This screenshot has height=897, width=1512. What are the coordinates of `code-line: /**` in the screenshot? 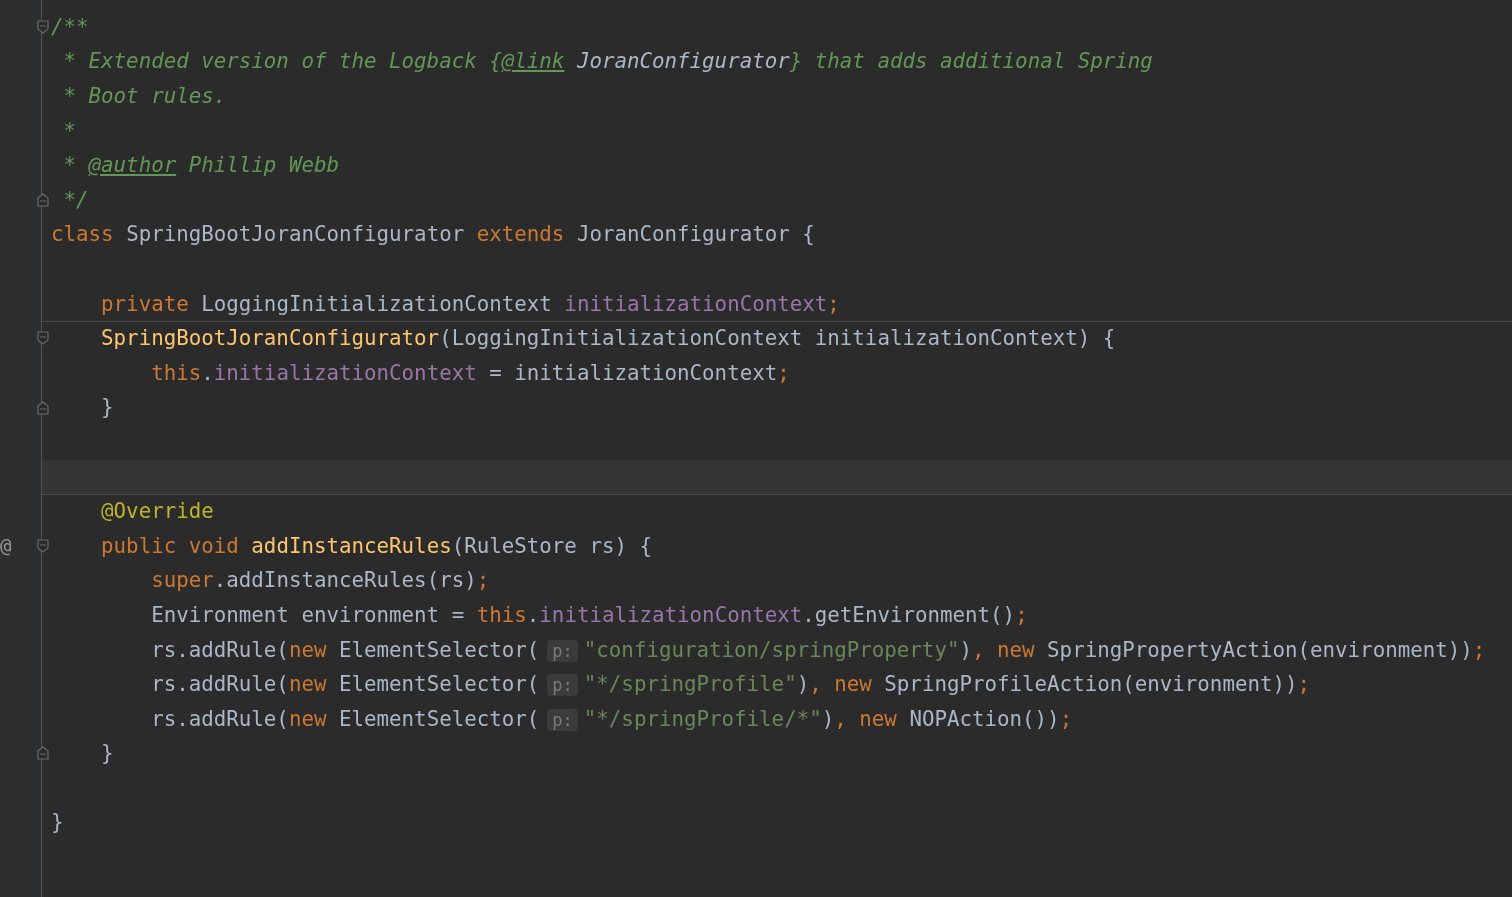 It's located at (70, 27).